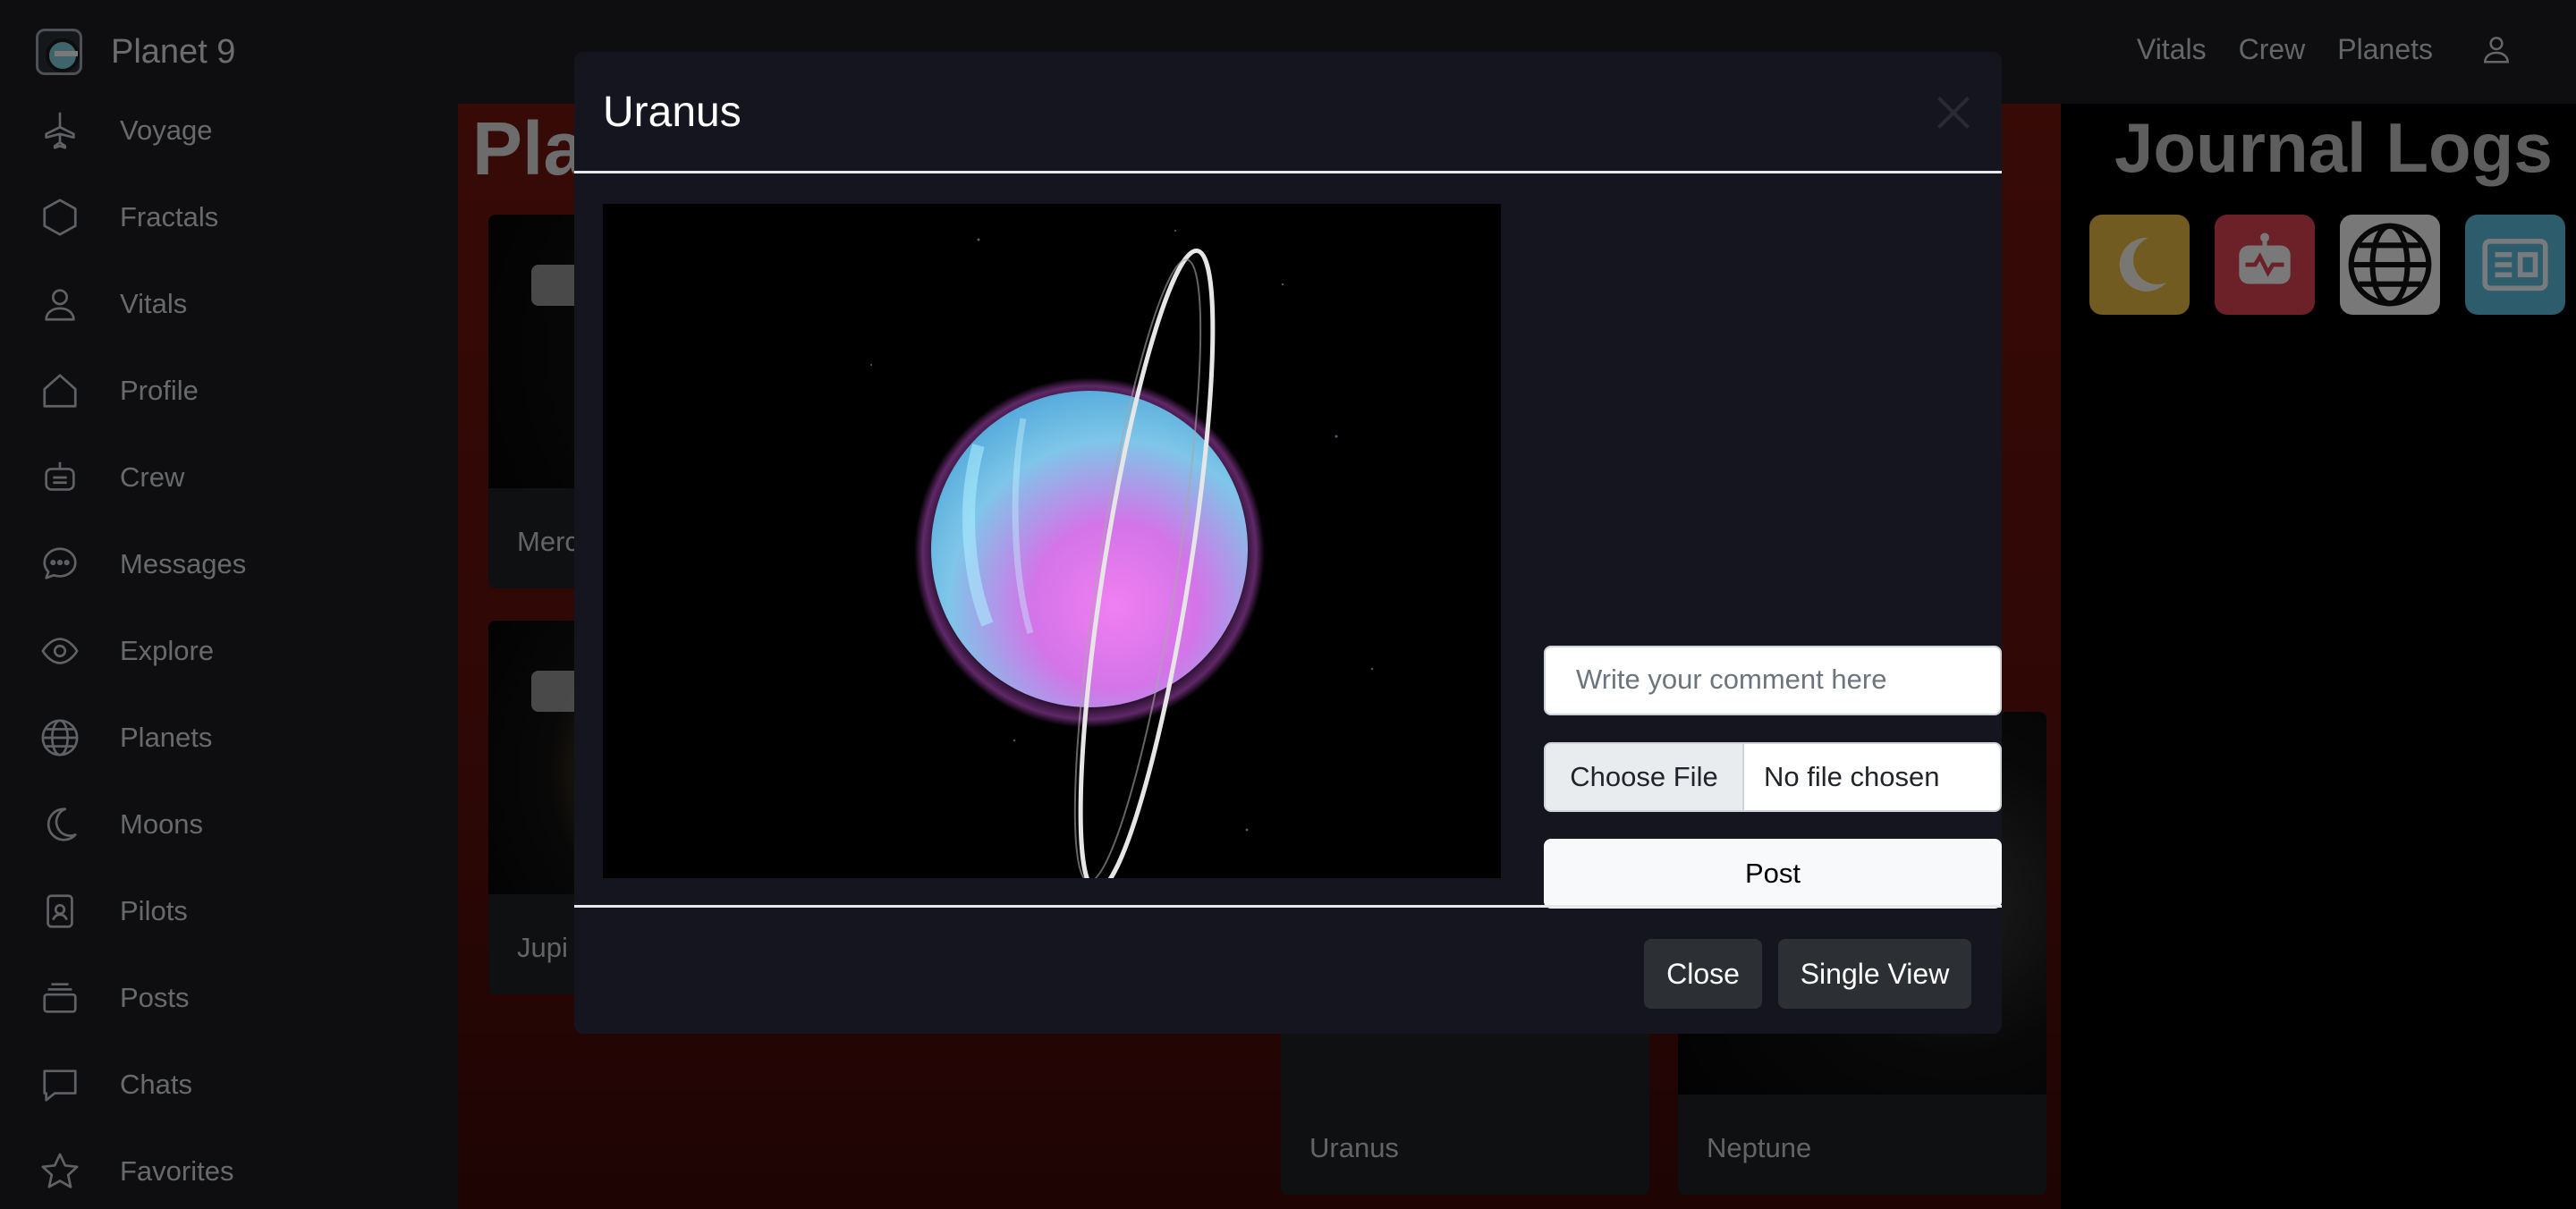  I want to click on choose-file-button: Choose File, so click(1645, 777).